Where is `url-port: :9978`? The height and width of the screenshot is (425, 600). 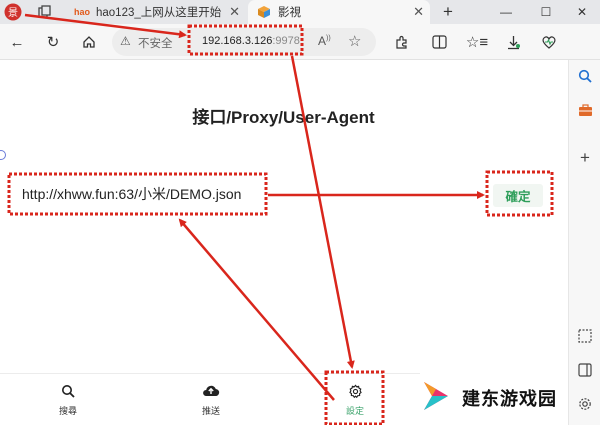
url-port: :9978 is located at coordinates (286, 41).